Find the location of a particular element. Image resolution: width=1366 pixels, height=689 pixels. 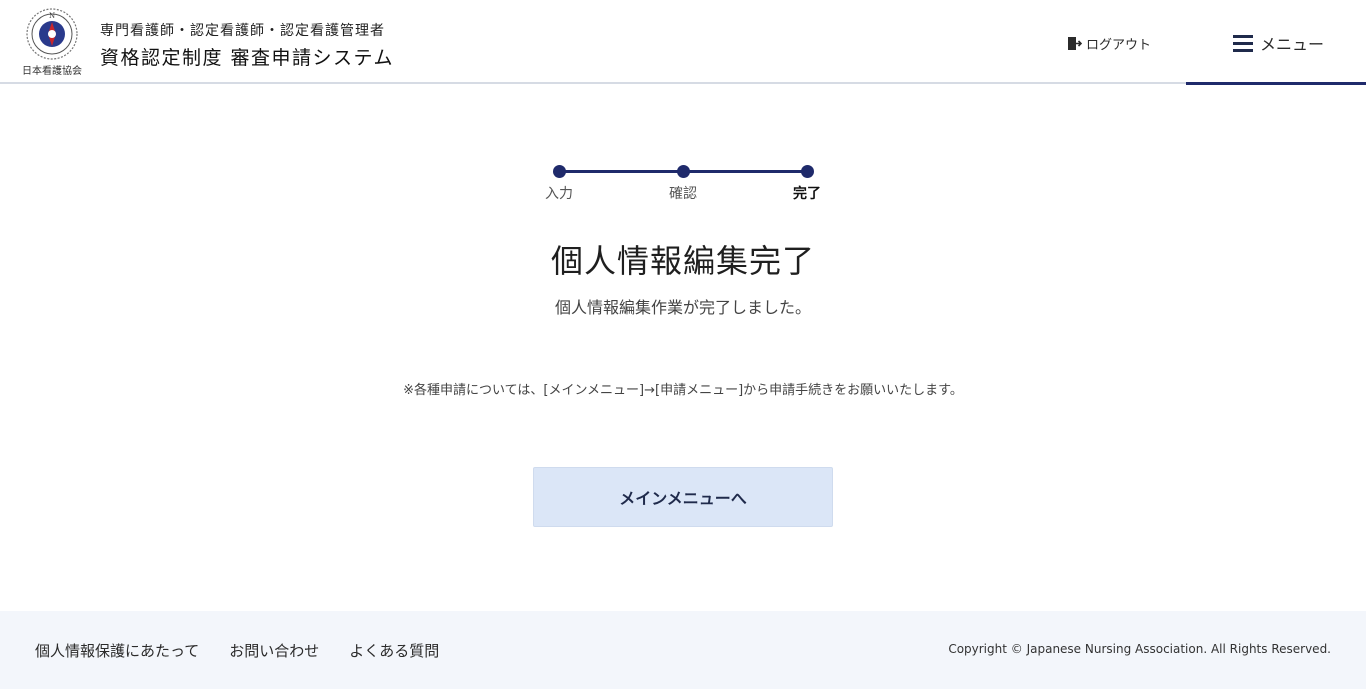

footer-links: 個人情報保護にあたって お問い合わせ よくある質問 is located at coordinates (237, 650).